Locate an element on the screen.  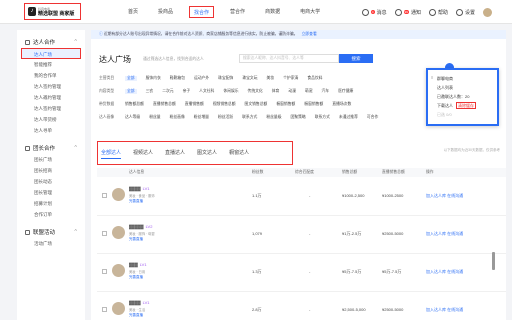
filter-option: 汽车 is located at coordinates (326, 91).